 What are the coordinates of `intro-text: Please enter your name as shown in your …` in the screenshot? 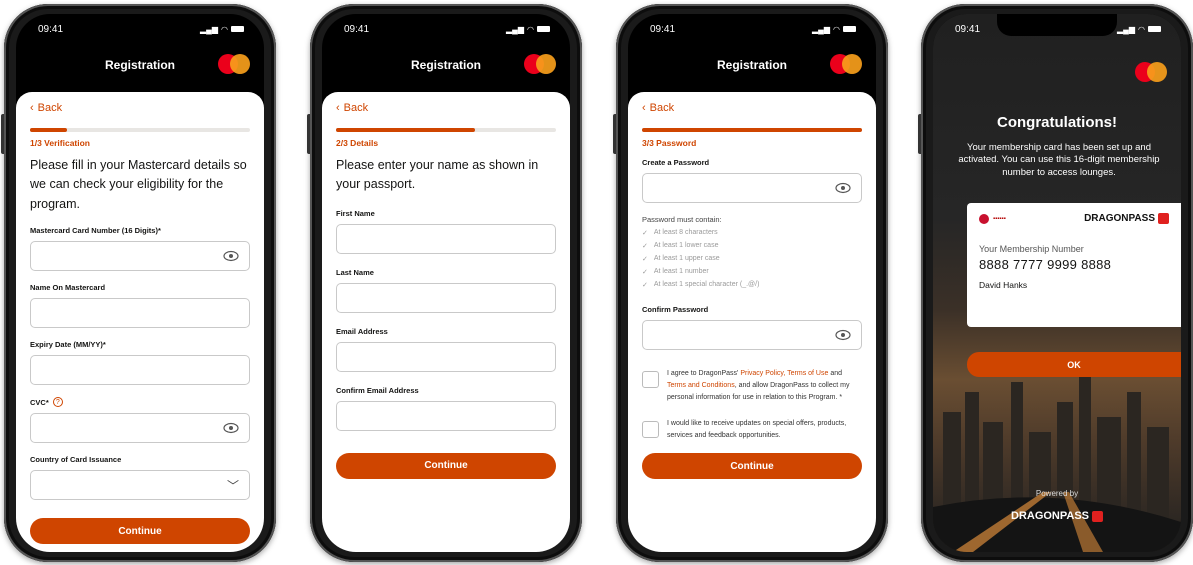 It's located at (437, 175).